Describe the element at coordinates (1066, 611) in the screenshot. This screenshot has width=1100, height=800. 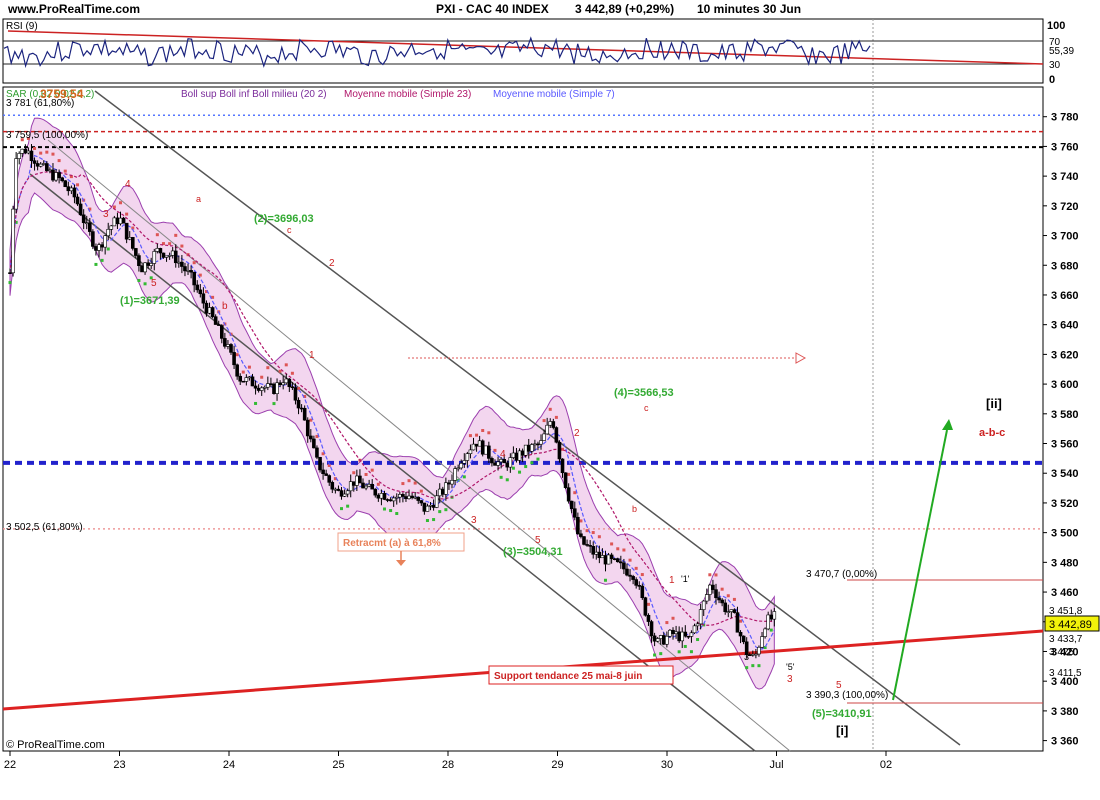
I see `price-tag-1: 3 451,8` at that location.